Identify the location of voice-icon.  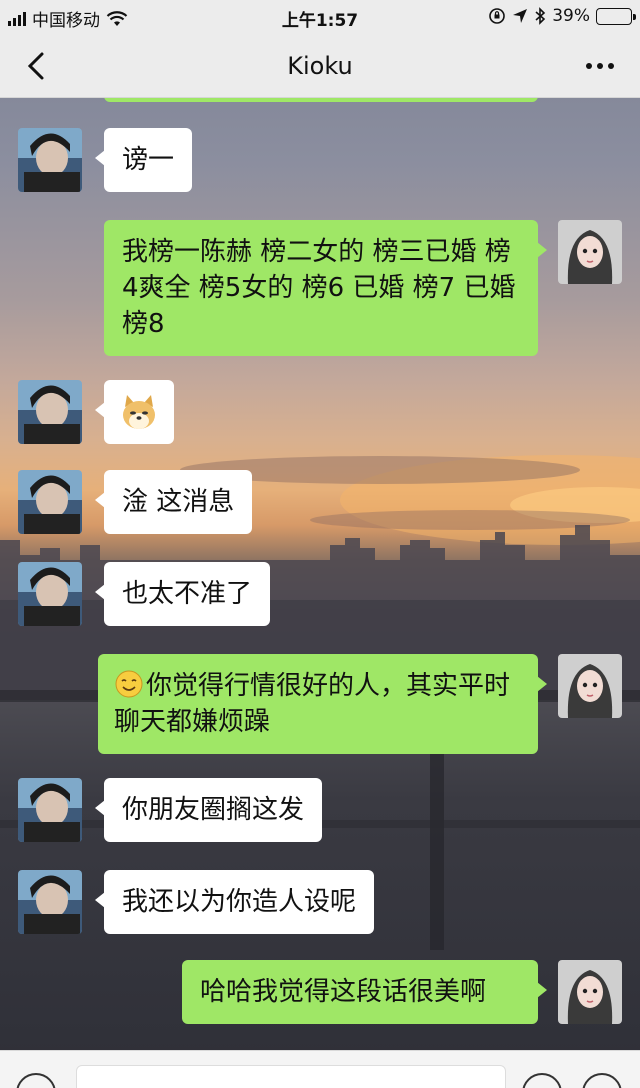
(36, 1080).